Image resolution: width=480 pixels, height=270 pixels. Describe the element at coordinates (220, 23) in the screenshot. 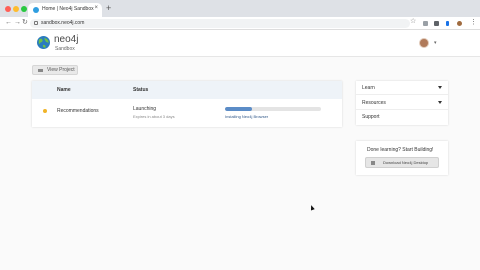

I see `address-bar: sandbox.neo4j.com` at that location.